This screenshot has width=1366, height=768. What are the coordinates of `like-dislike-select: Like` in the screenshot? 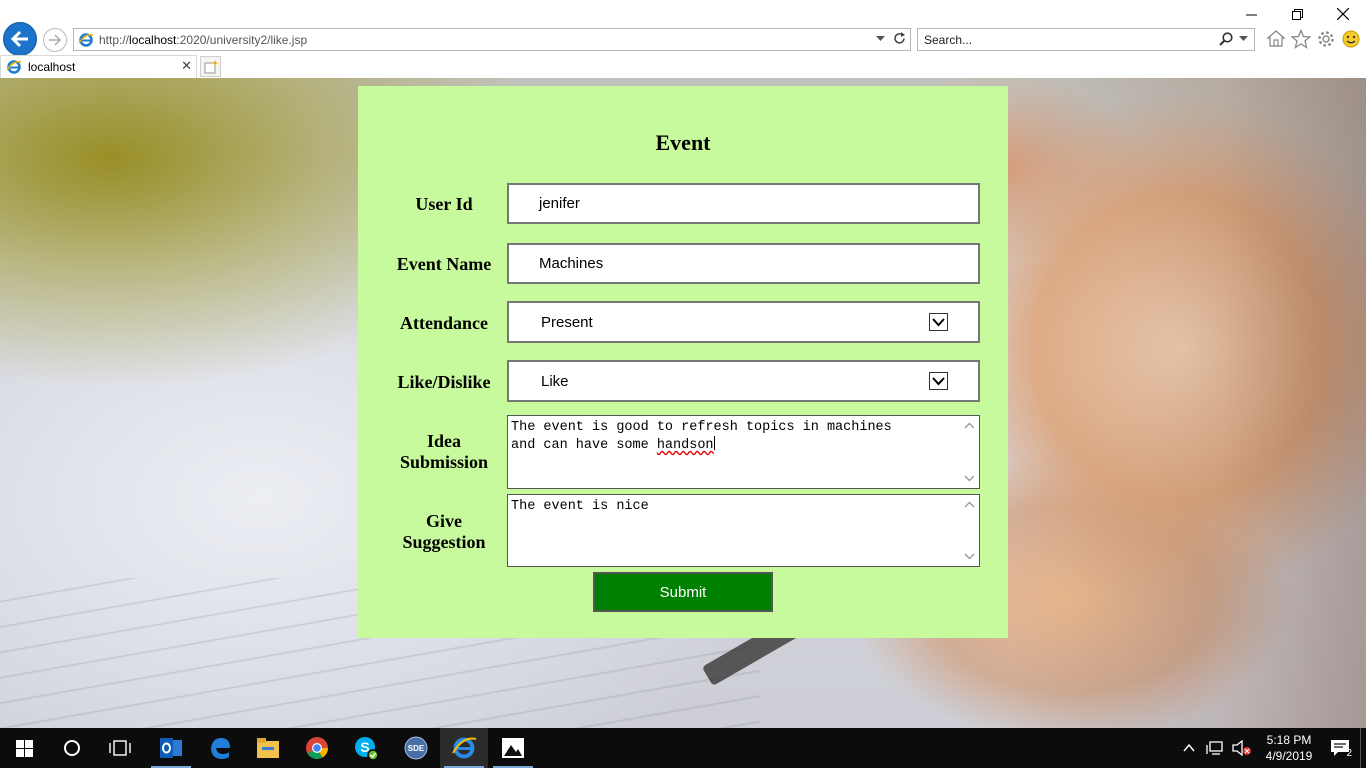 It's located at (743, 381).